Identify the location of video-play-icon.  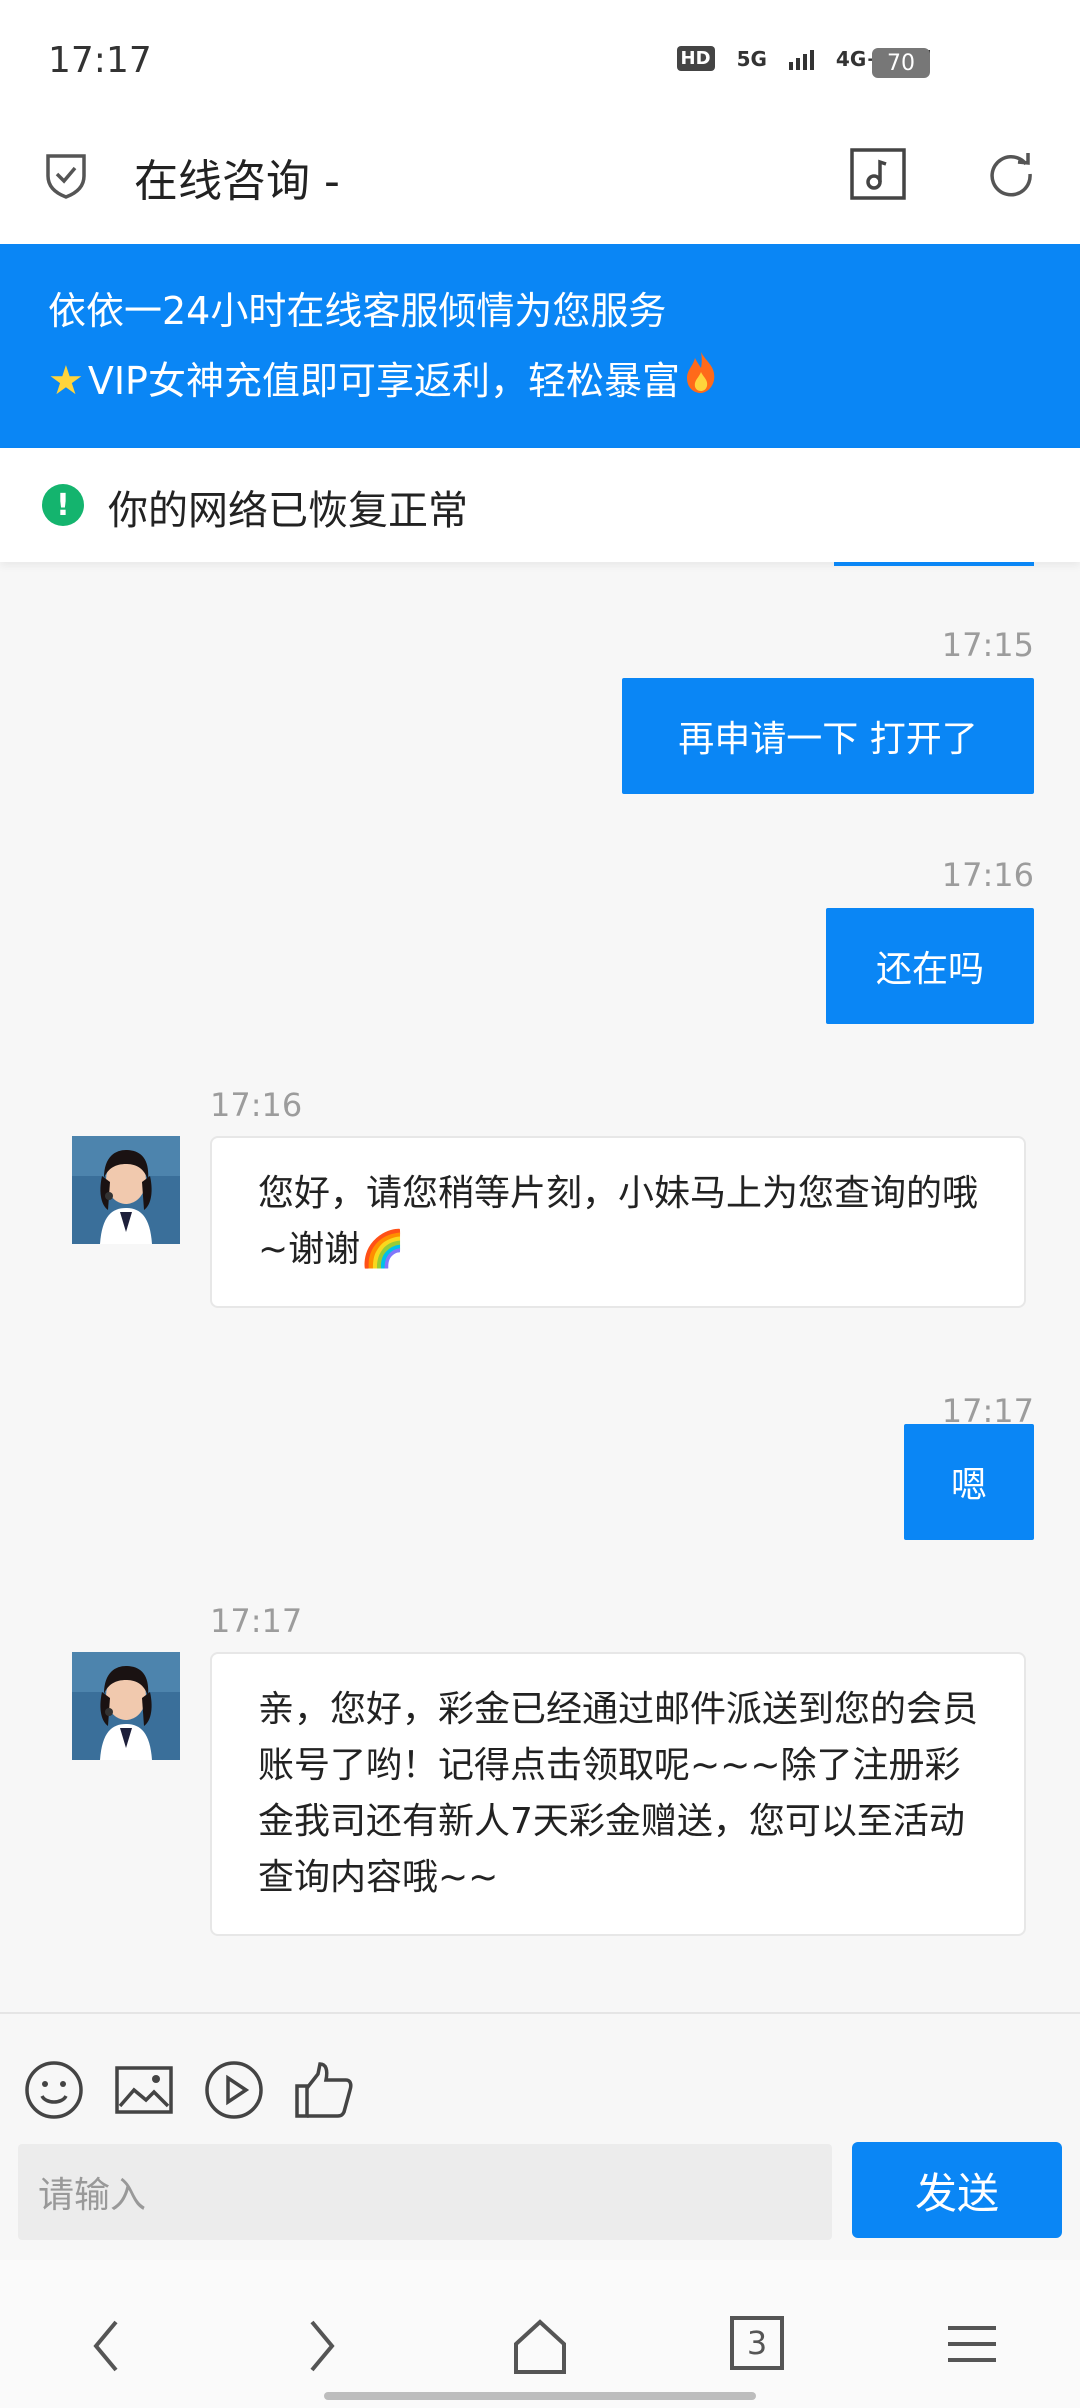
(234, 2092).